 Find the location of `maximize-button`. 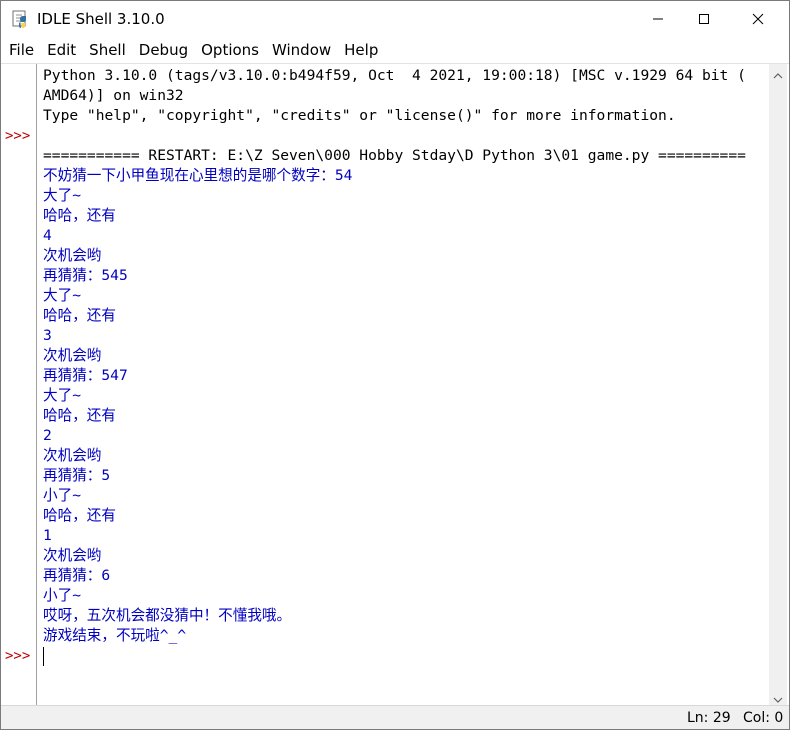

maximize-button is located at coordinates (704, 19).